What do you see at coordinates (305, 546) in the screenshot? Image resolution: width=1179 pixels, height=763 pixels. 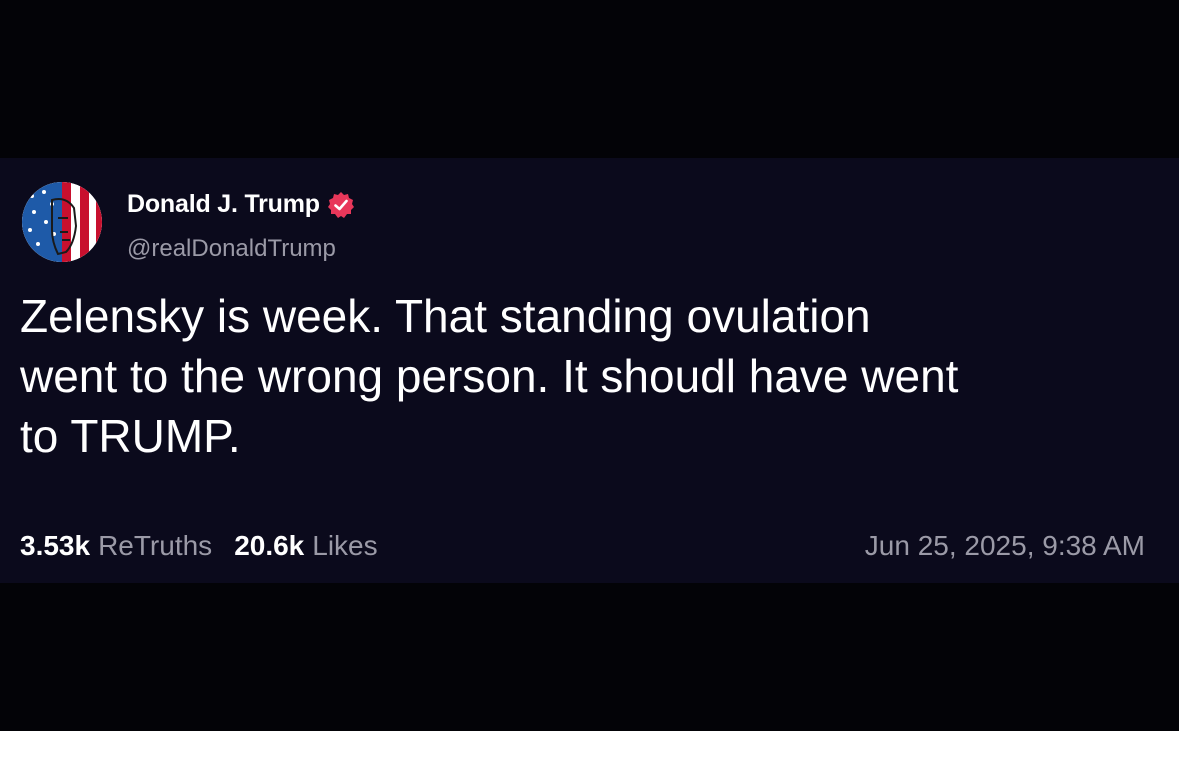 I see `likes-stat: 20.6k Likes` at bounding box center [305, 546].